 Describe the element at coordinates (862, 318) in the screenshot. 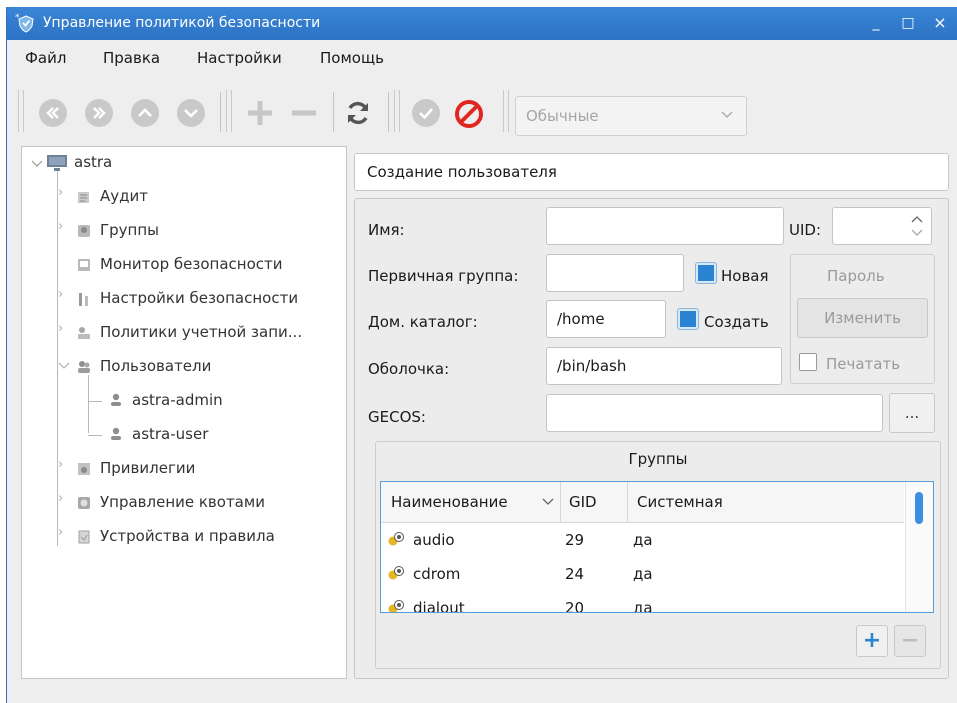

I see `change-password-button: Изменить` at that location.